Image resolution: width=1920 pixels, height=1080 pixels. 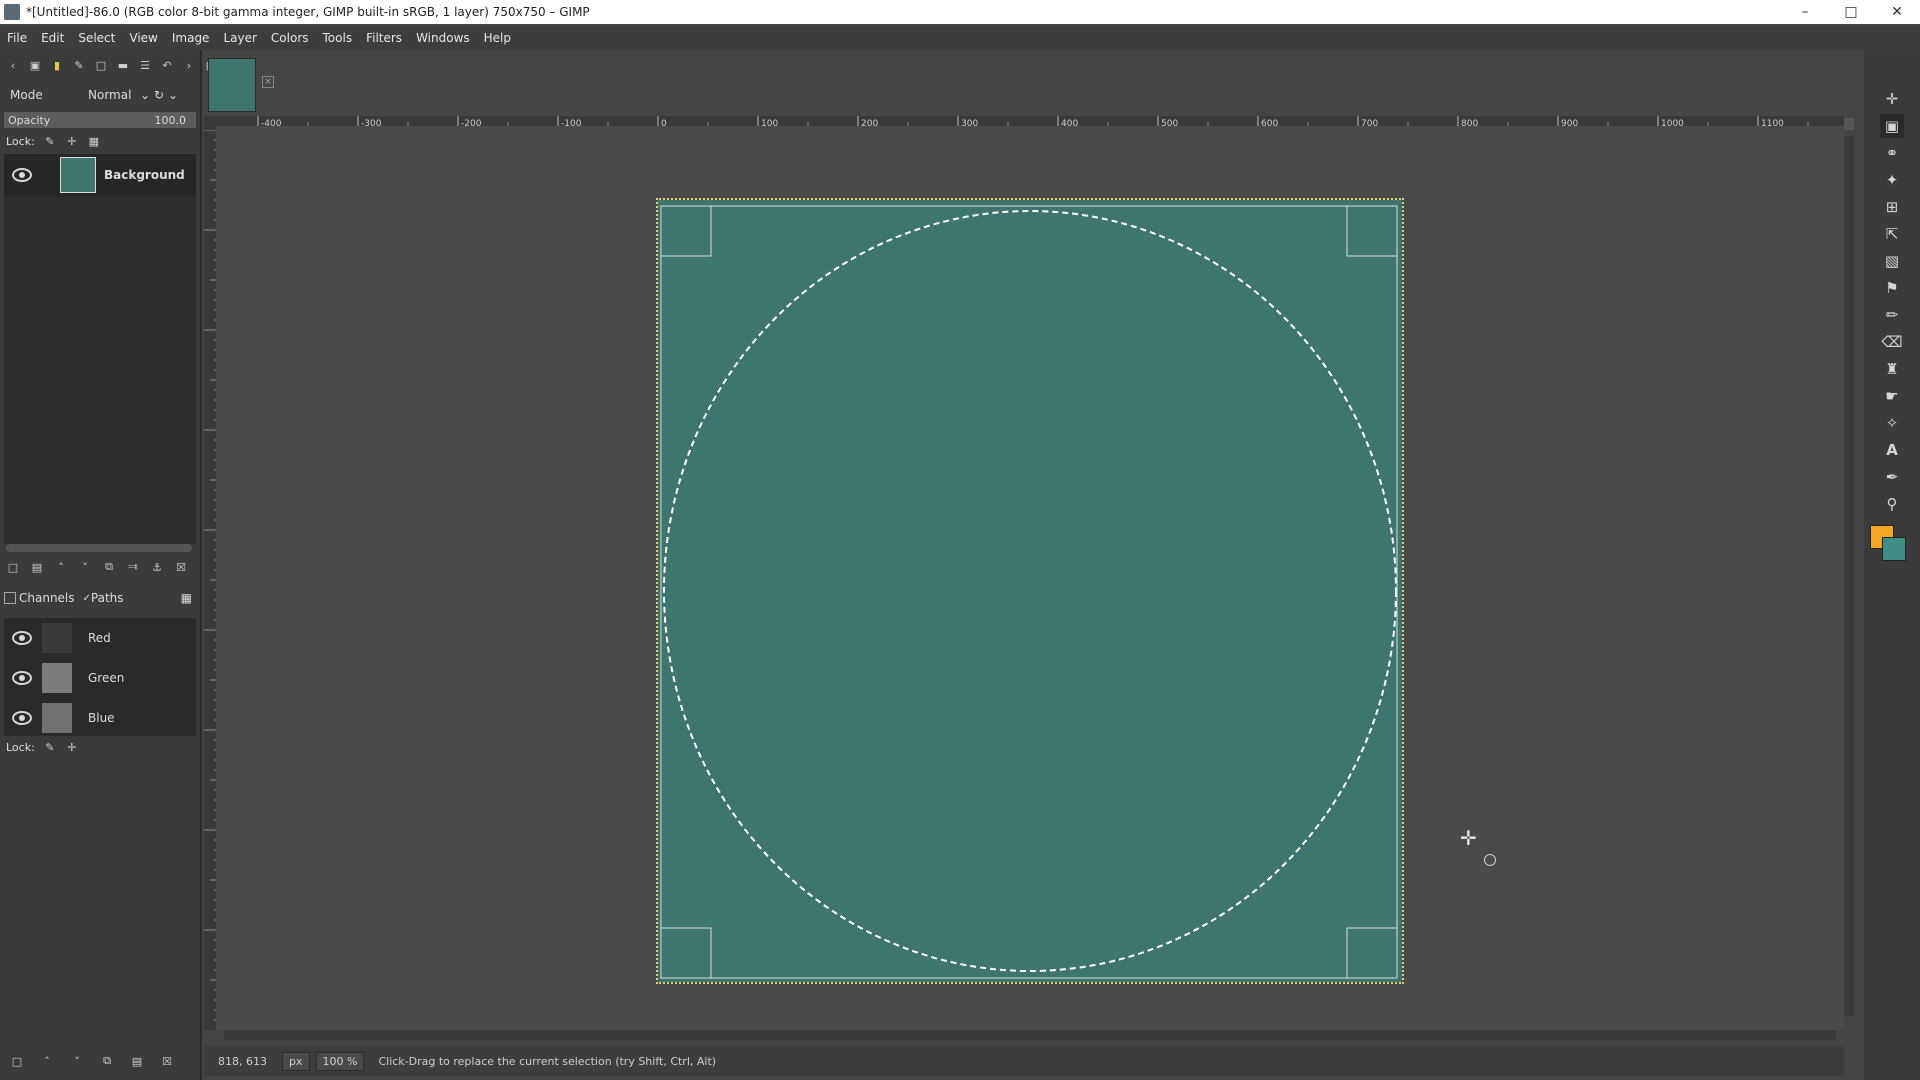 I want to click on menu-file: File, so click(x=17, y=38).